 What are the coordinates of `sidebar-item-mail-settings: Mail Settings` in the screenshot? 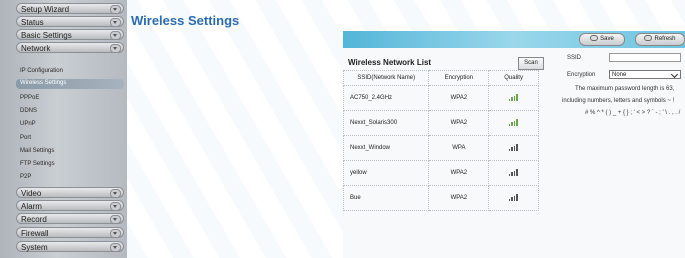 It's located at (37, 151).